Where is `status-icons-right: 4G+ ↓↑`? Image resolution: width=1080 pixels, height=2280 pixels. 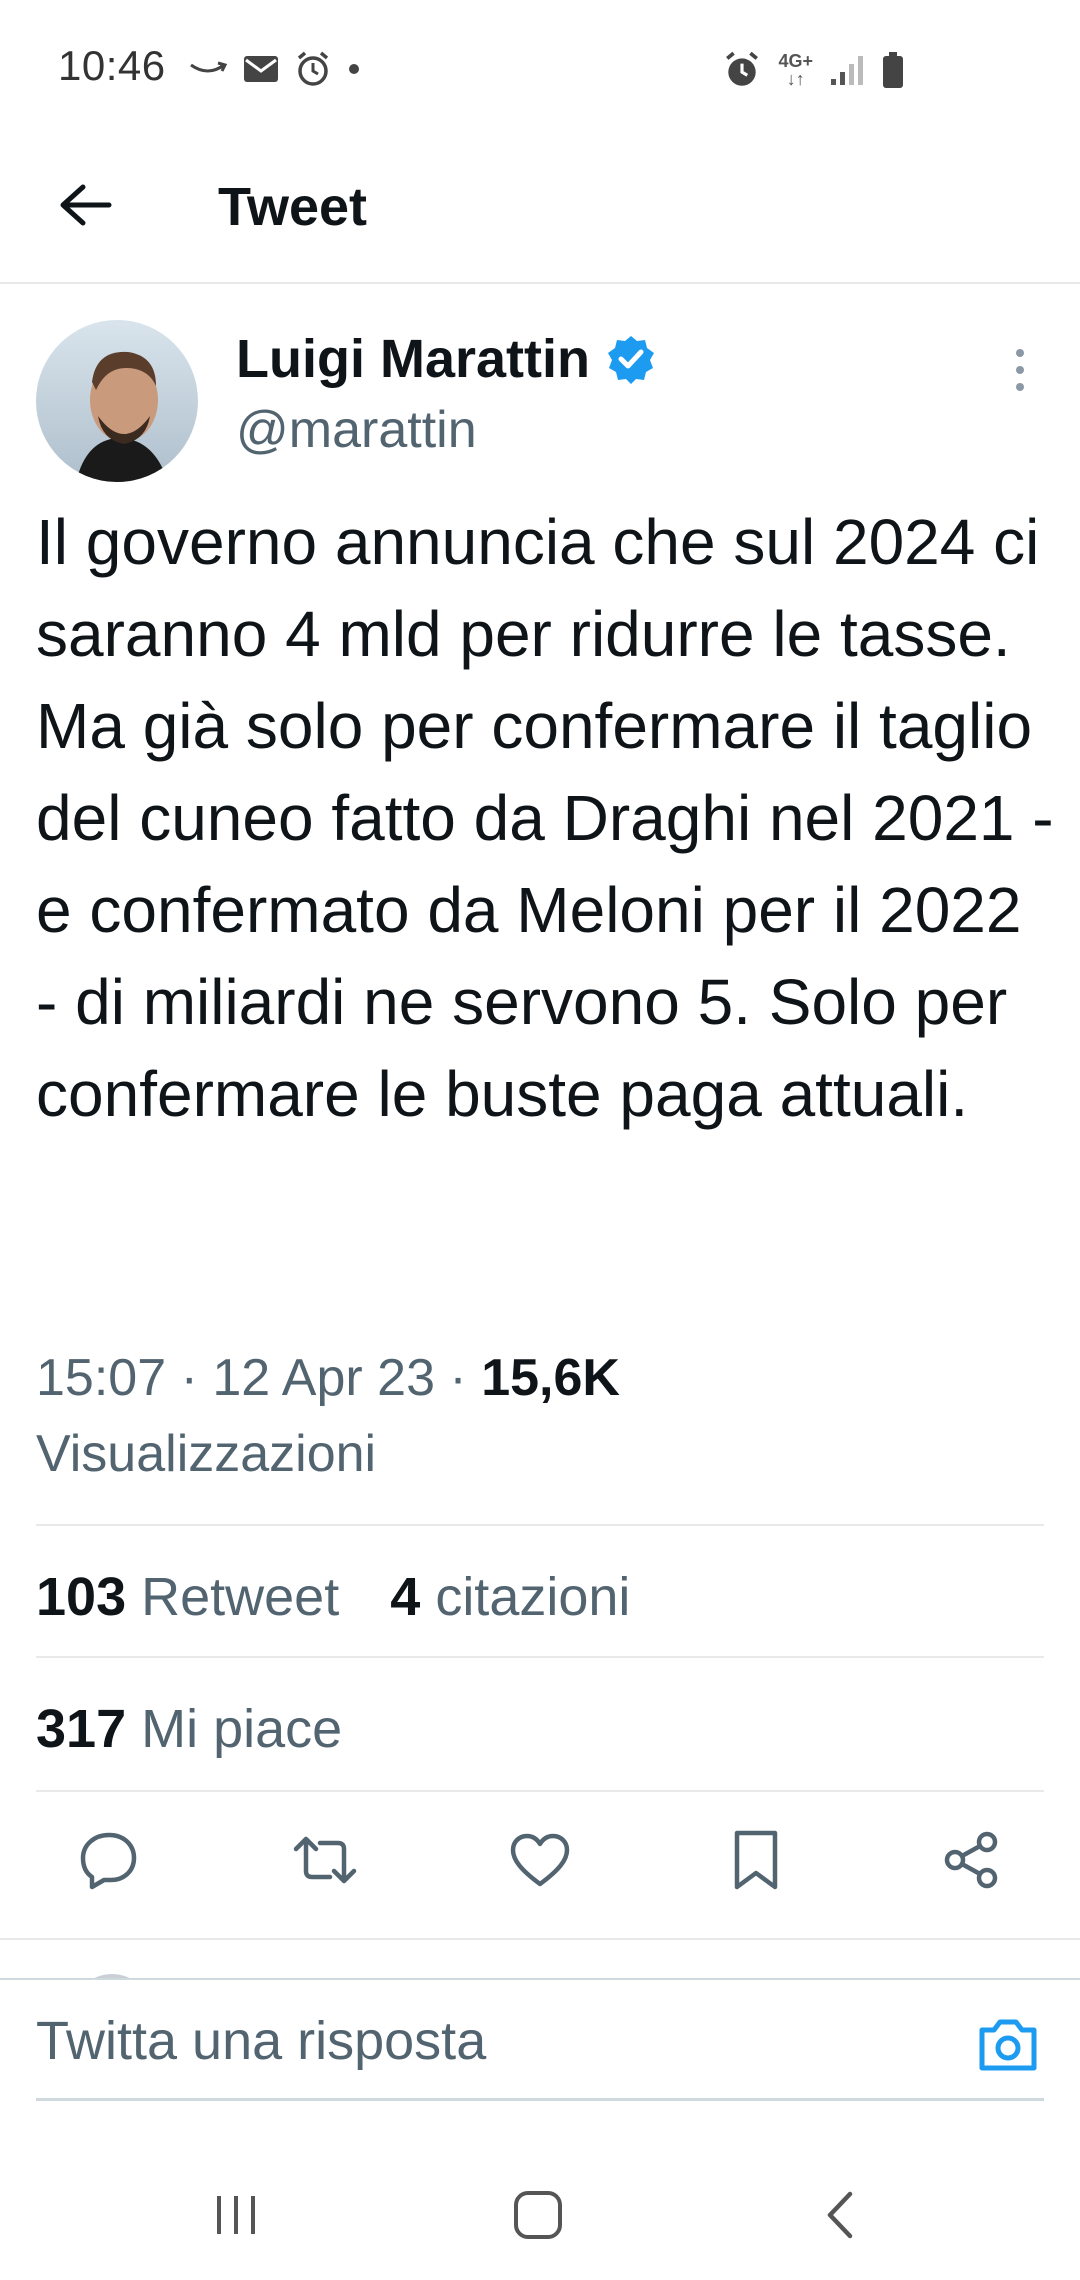 status-icons-right: 4G+ ↓↑ is located at coordinates (813, 70).